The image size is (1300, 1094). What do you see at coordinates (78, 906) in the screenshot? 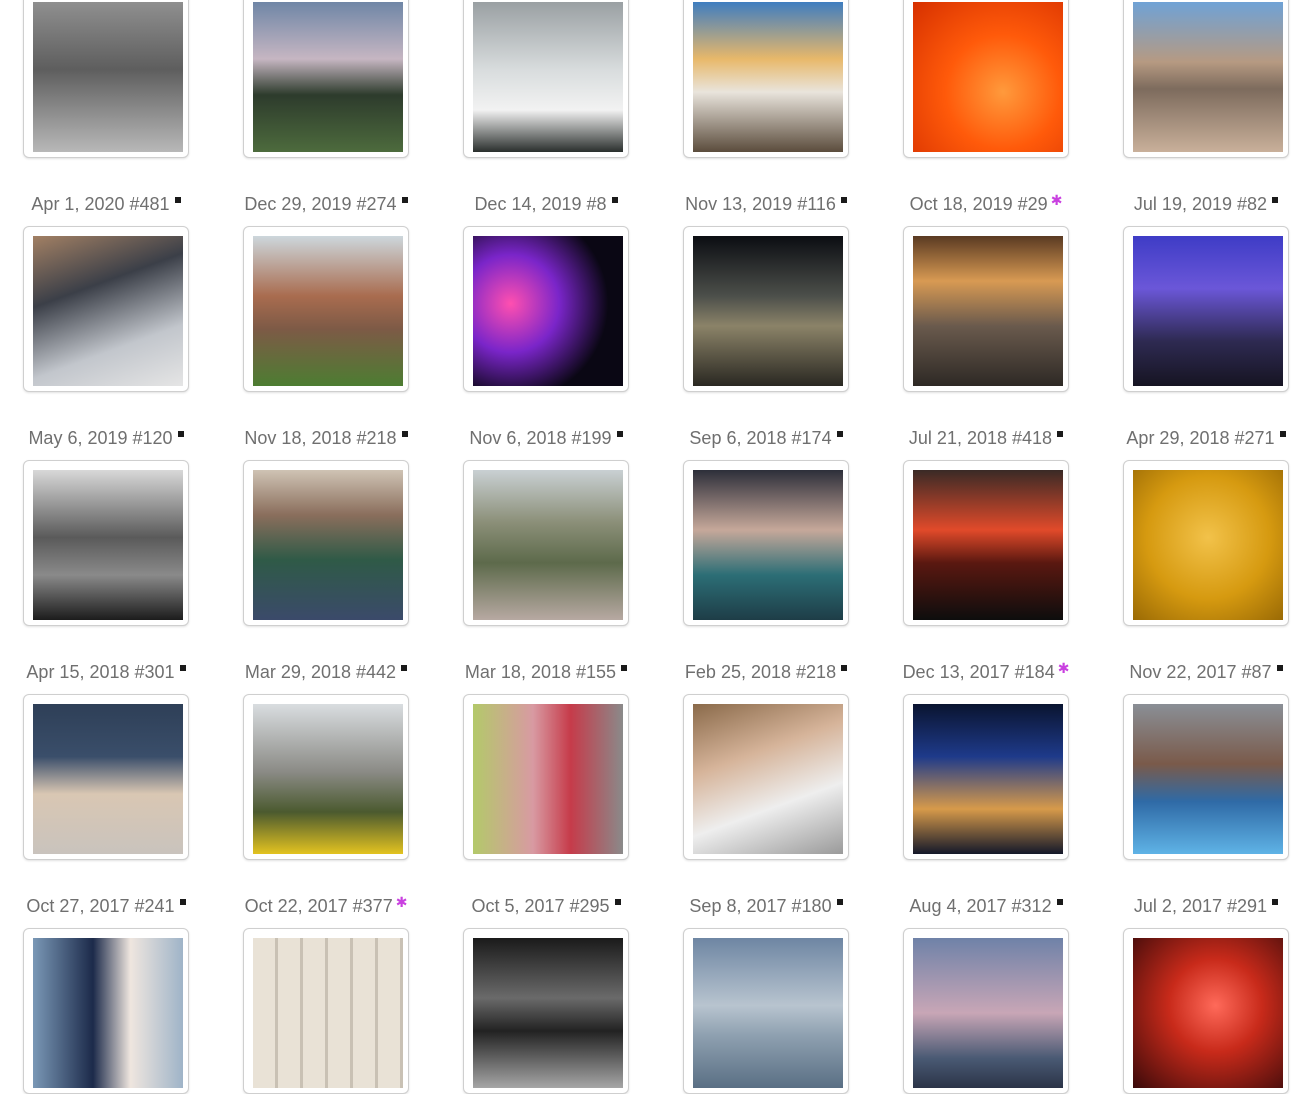
I see `photo-date: Oct 27, 2017` at bounding box center [78, 906].